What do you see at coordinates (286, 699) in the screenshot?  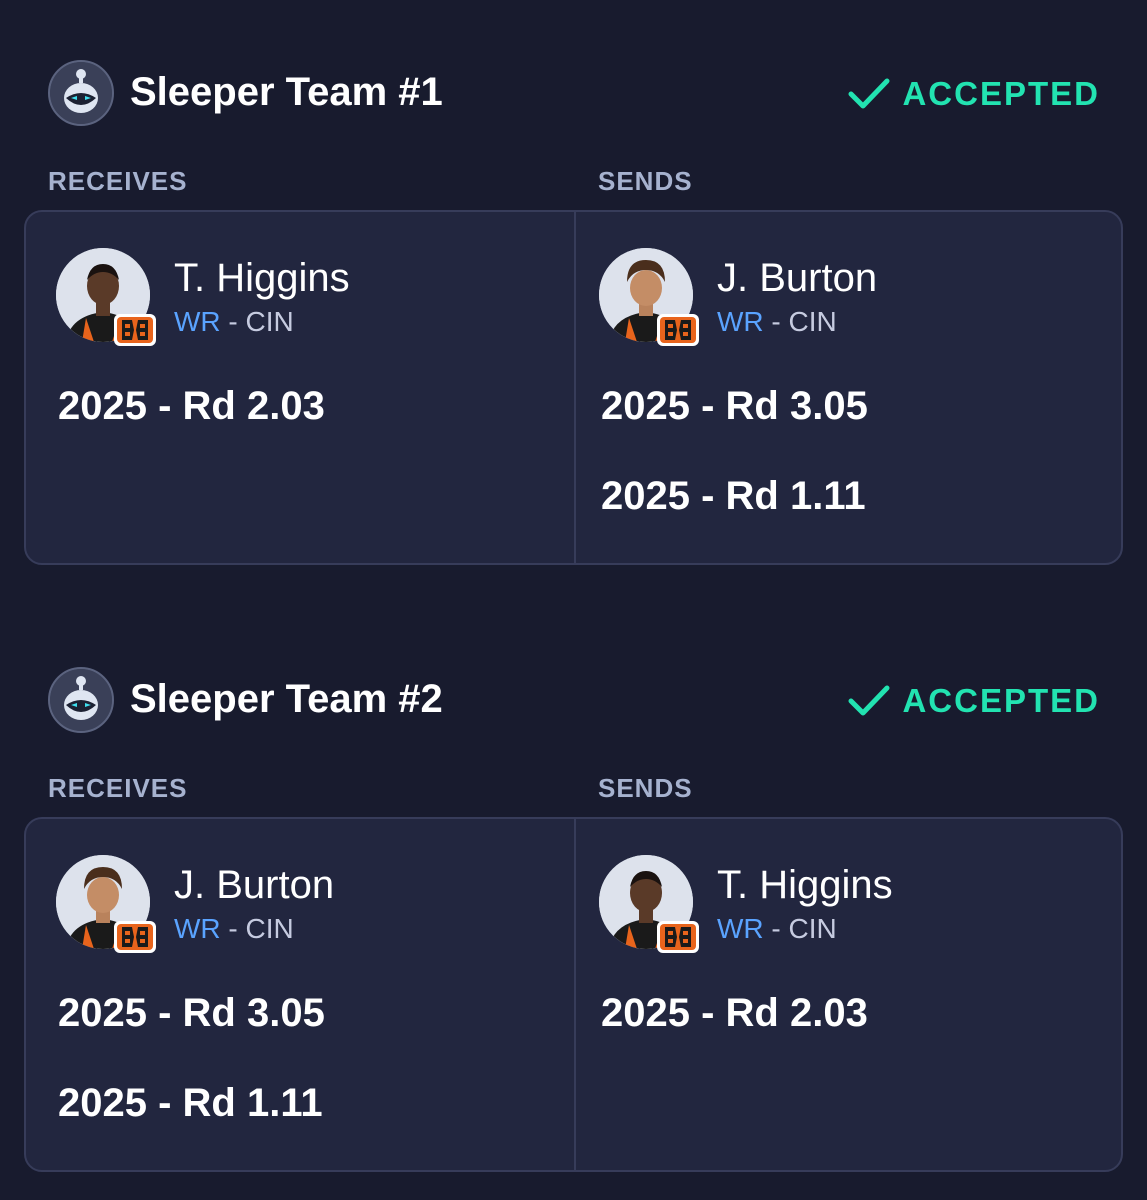 I see `team-name: Sleeper Team #2` at bounding box center [286, 699].